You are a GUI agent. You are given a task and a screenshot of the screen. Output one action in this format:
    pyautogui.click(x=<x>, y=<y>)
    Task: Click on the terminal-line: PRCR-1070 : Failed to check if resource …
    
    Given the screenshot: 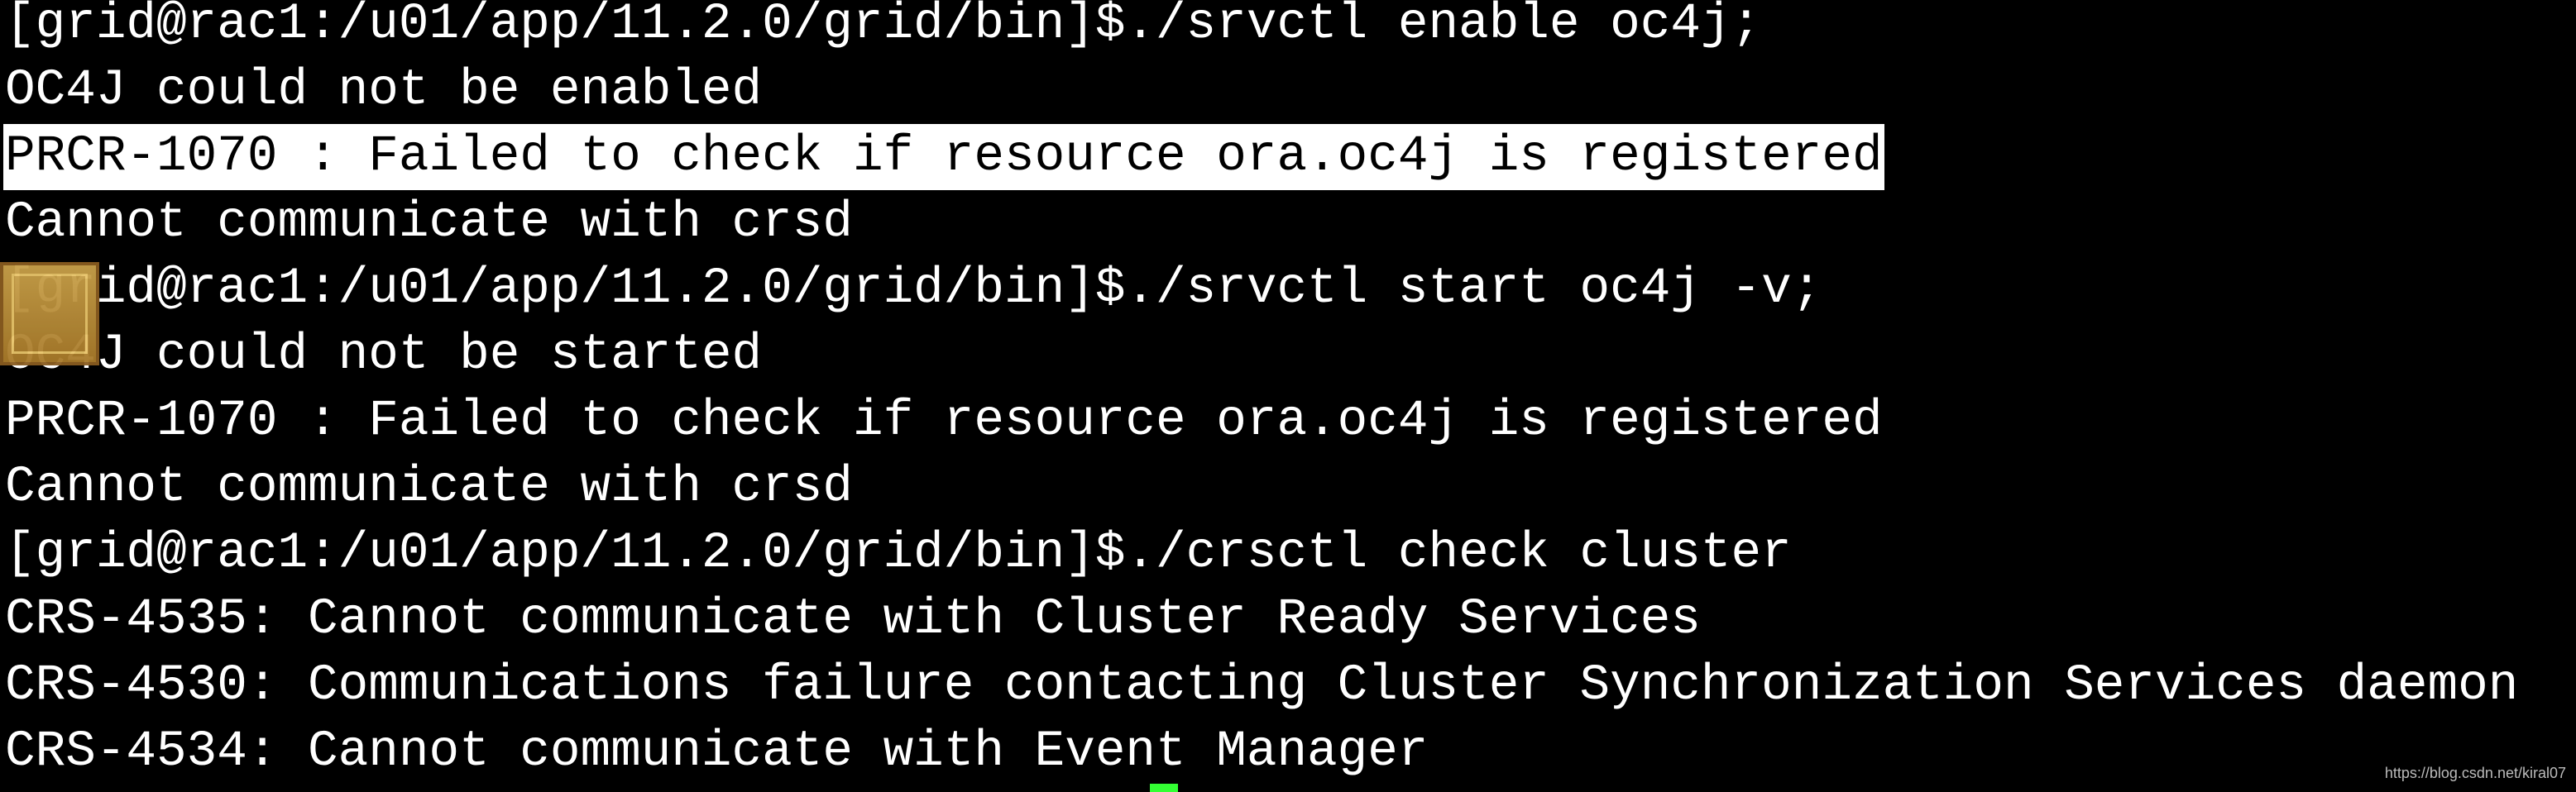 What is the action you would take?
    pyautogui.click(x=944, y=421)
    